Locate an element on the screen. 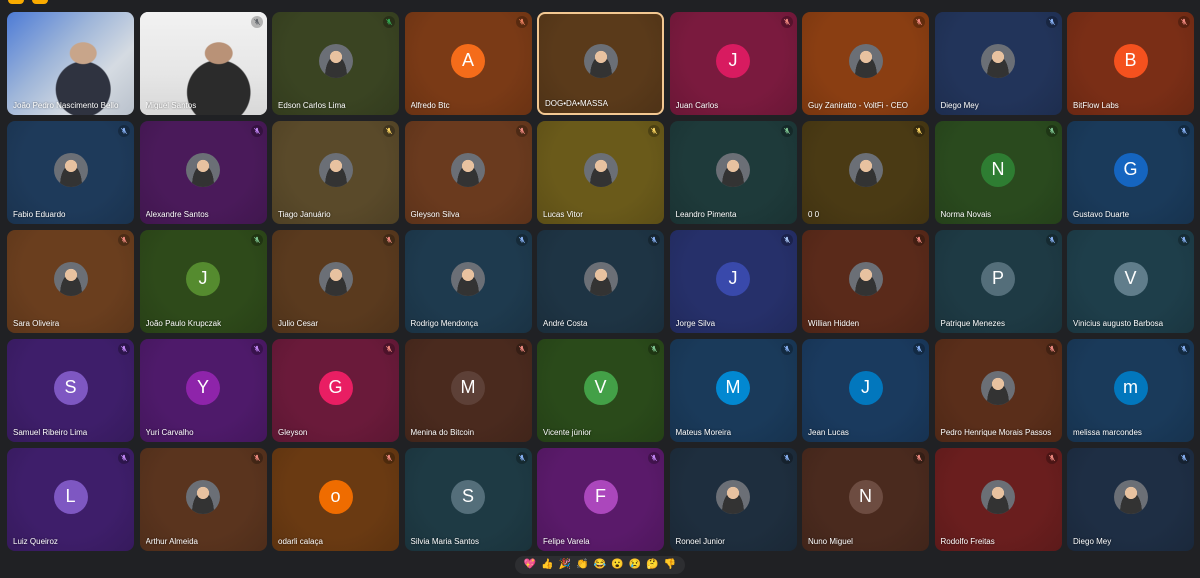 The height and width of the screenshot is (578, 1200). participant-tile: Rodolfo Freitas is located at coordinates (998, 499).